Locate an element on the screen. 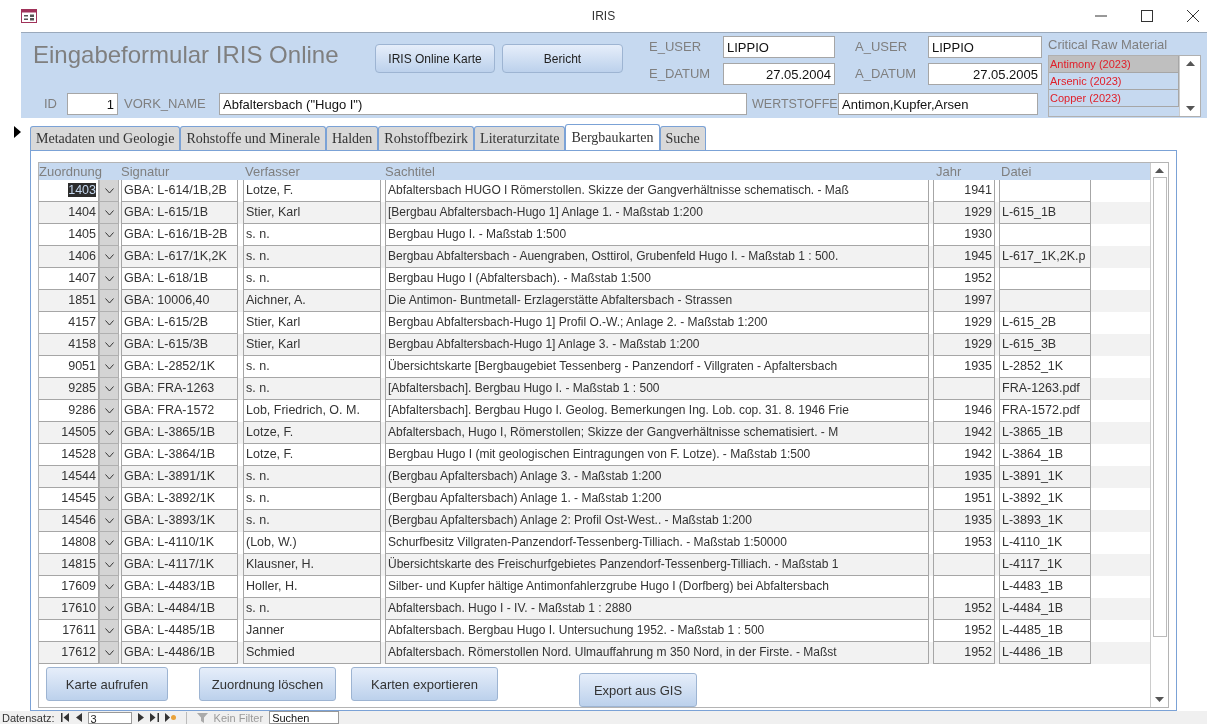  field-label: ID is located at coordinates (51, 104).